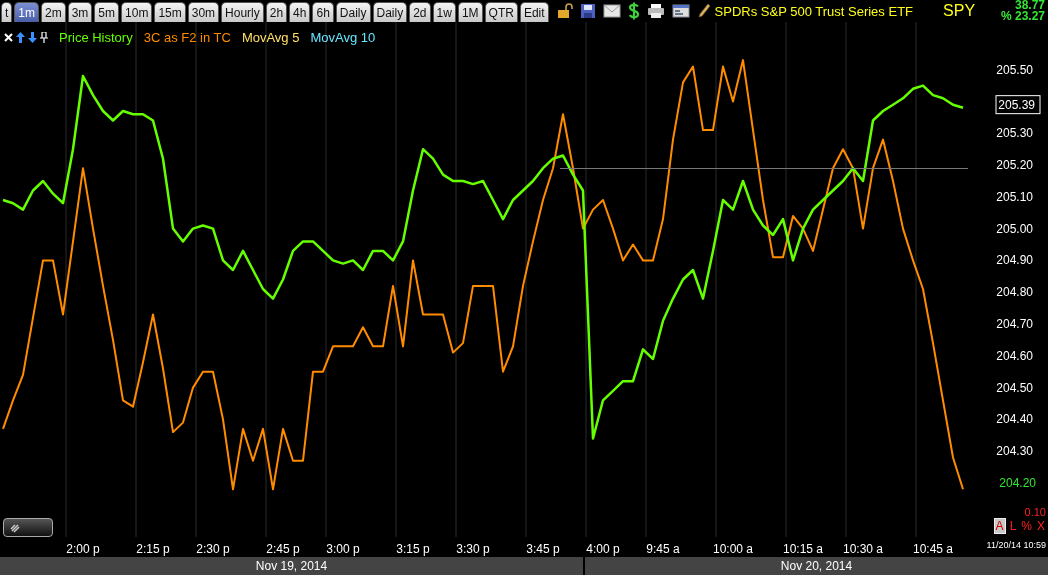 The height and width of the screenshot is (575, 1048). Describe the element at coordinates (270, 37) in the screenshot. I see `legend-label: MovAvg 5` at that location.